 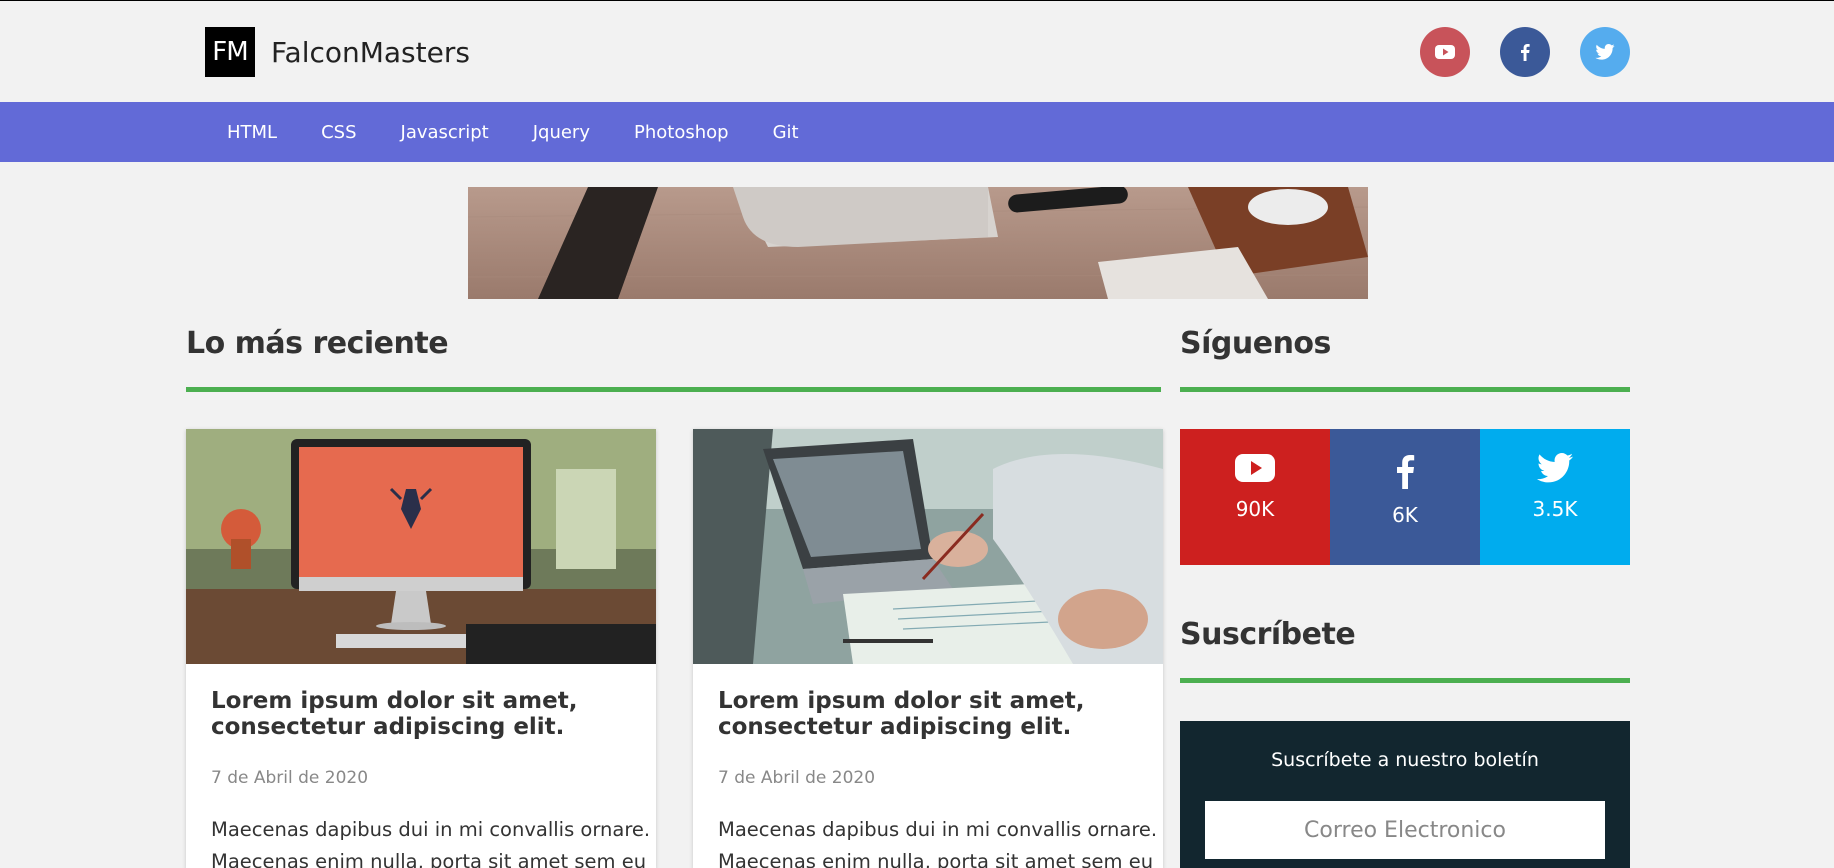 What do you see at coordinates (230, 52) in the screenshot?
I see `logo-mark: FM` at bounding box center [230, 52].